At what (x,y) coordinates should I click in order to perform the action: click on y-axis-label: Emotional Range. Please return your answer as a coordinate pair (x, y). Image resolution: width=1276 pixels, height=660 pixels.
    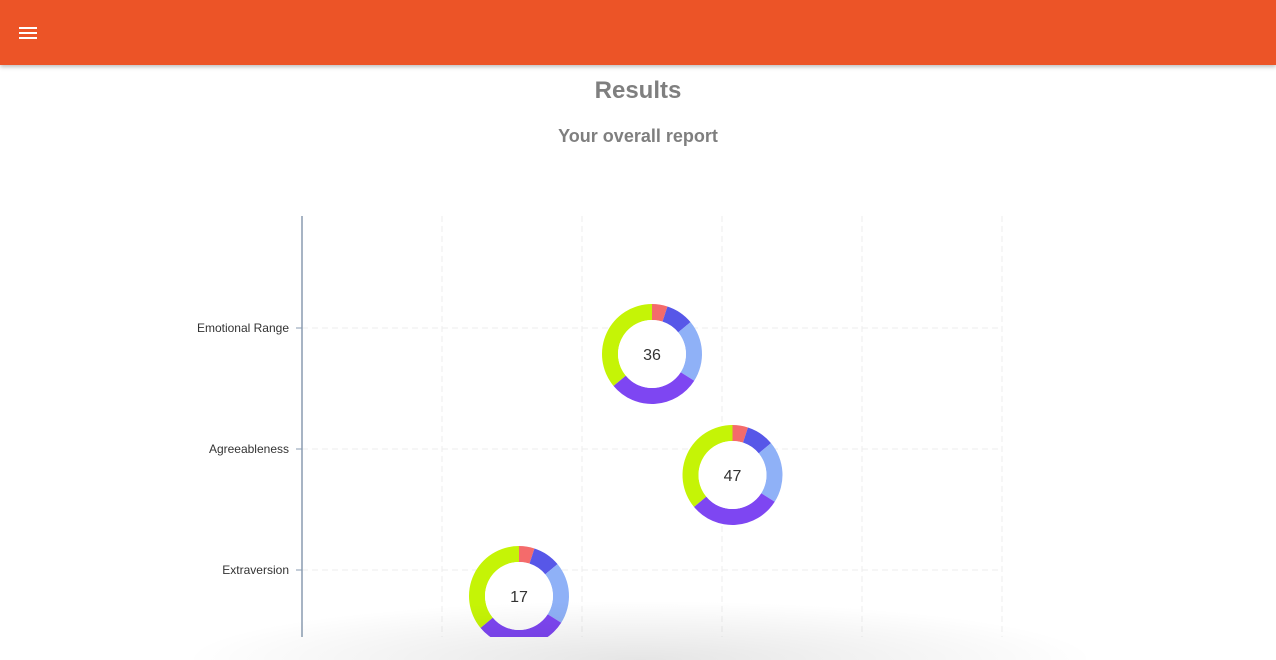
    Looking at the image, I should click on (243, 328).